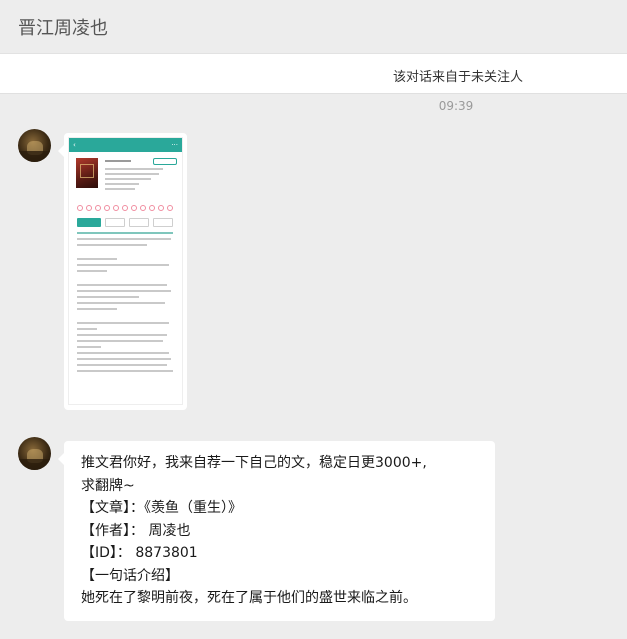 The height and width of the screenshot is (639, 627). Describe the element at coordinates (108, 485) in the screenshot. I see `message-line: 求翻牌~` at that location.